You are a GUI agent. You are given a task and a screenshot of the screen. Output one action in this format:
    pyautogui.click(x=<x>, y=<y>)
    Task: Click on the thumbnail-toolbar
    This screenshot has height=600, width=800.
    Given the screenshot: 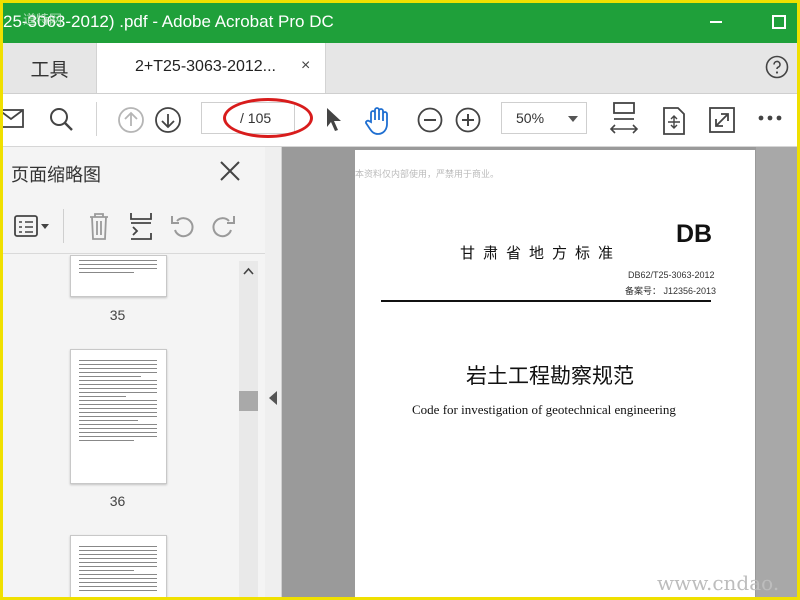 What is the action you would take?
    pyautogui.click(x=134, y=228)
    